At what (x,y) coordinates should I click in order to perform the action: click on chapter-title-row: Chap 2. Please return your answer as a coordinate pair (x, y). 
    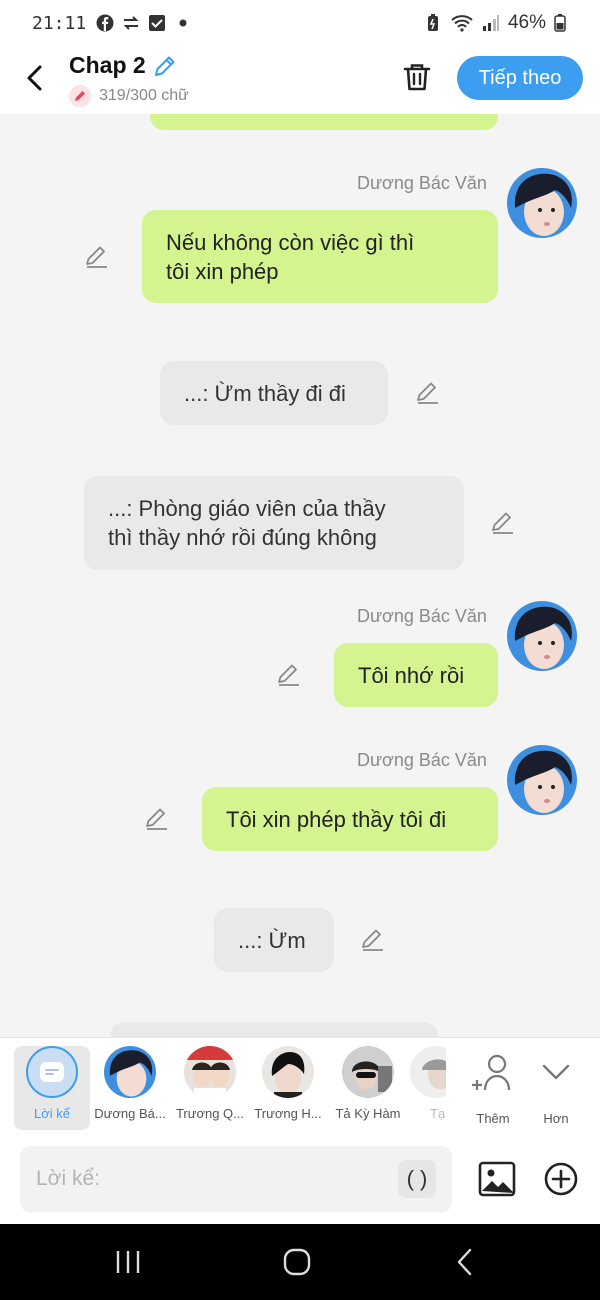
    Looking at the image, I should click on (129, 65).